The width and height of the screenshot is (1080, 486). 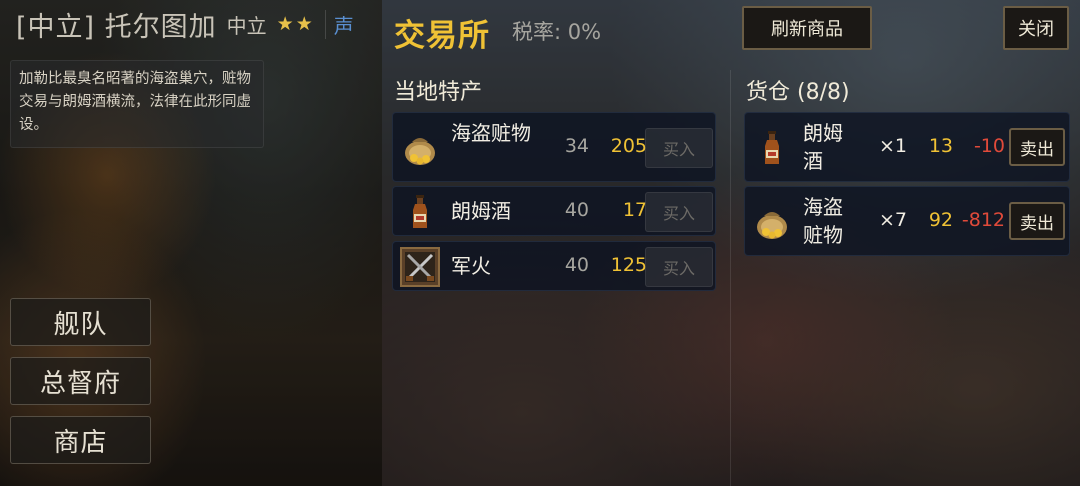 What do you see at coordinates (339, 24) in the screenshot?
I see `reputation-label: 声` at bounding box center [339, 24].